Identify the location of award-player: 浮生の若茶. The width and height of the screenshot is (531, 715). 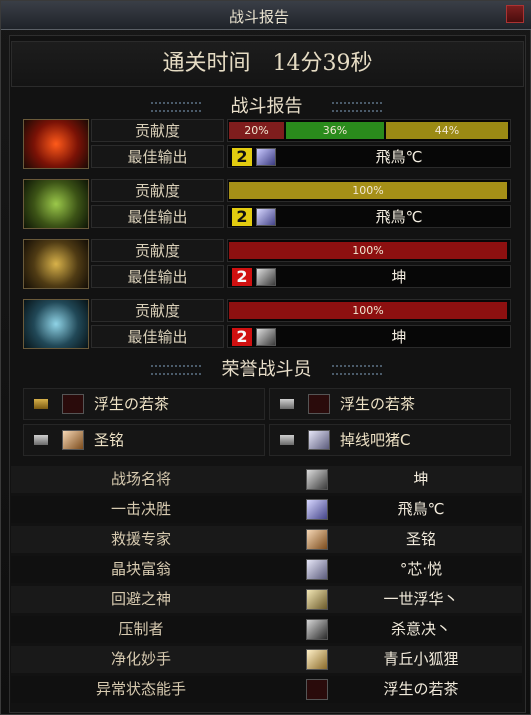
(421, 689).